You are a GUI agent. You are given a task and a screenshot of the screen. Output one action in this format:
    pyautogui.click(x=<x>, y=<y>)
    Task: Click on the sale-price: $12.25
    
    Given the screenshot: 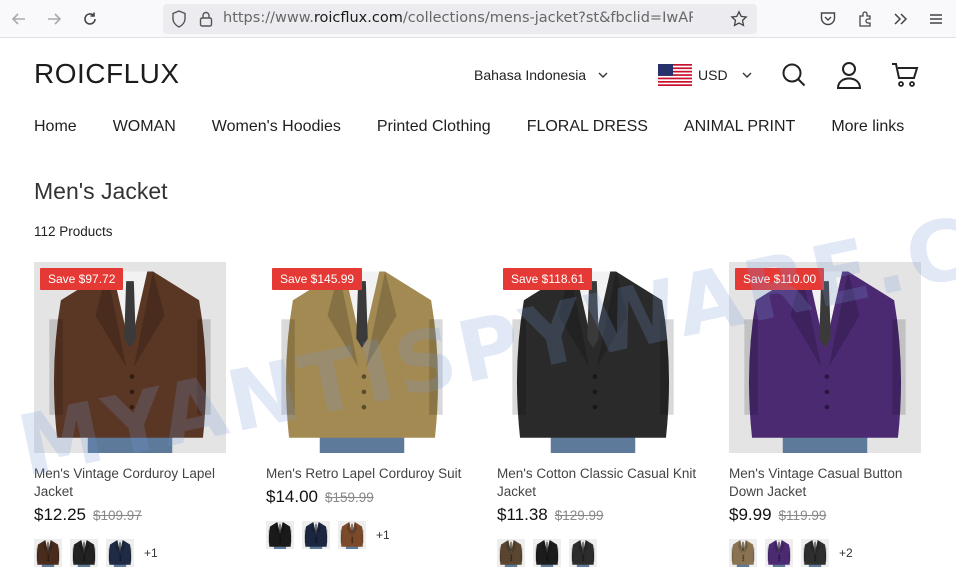 What is the action you would take?
    pyautogui.click(x=60, y=514)
    